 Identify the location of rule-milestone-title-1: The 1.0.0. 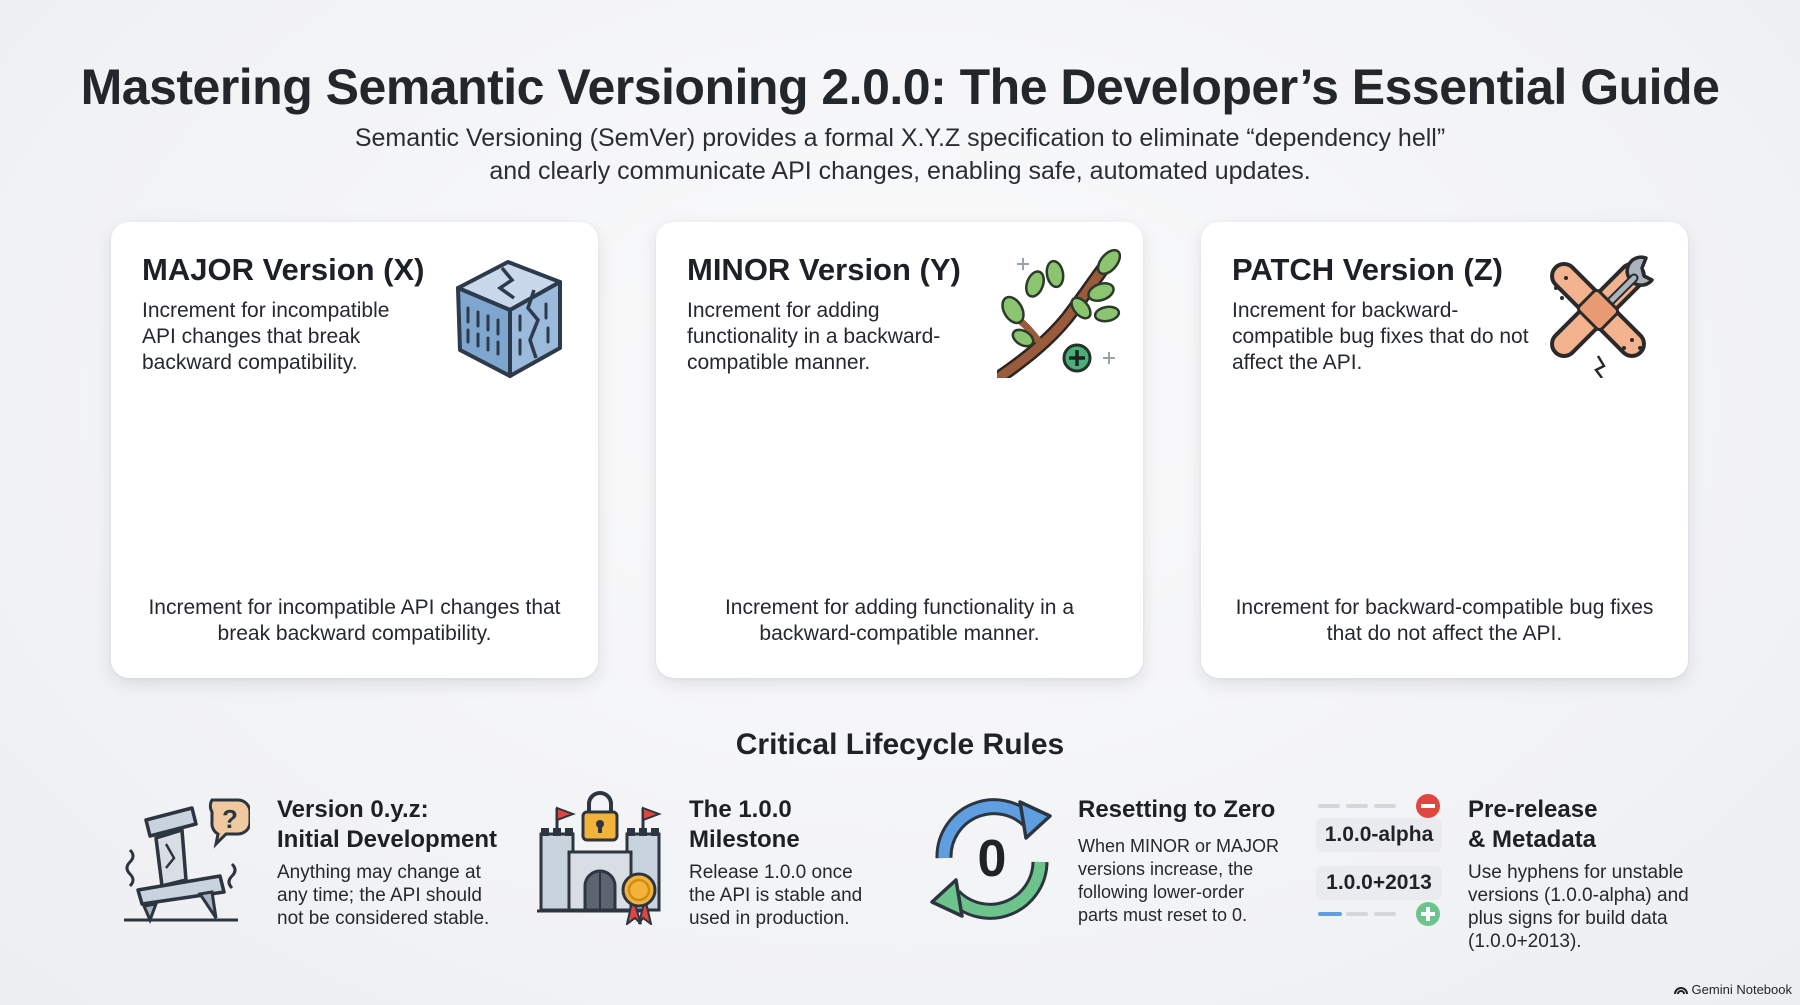
(740, 809).